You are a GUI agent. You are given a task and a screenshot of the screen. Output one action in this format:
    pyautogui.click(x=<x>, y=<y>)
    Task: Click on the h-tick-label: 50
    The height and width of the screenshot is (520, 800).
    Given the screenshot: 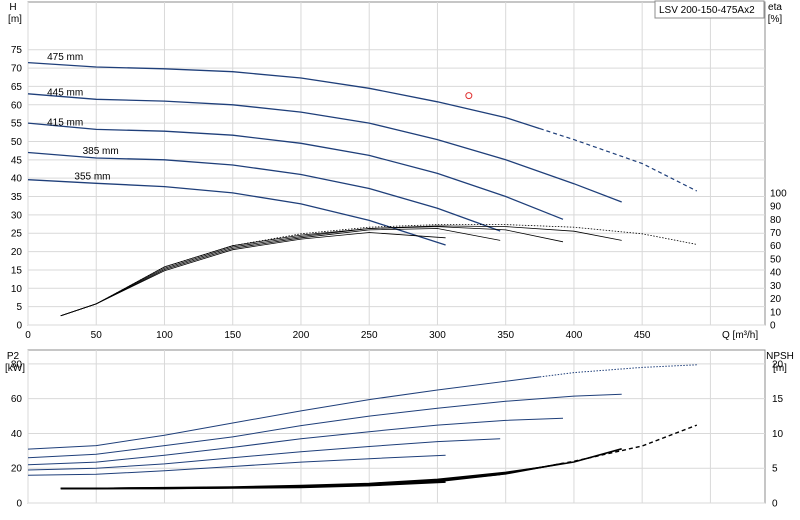 What is the action you would take?
    pyautogui.click(x=17, y=142)
    